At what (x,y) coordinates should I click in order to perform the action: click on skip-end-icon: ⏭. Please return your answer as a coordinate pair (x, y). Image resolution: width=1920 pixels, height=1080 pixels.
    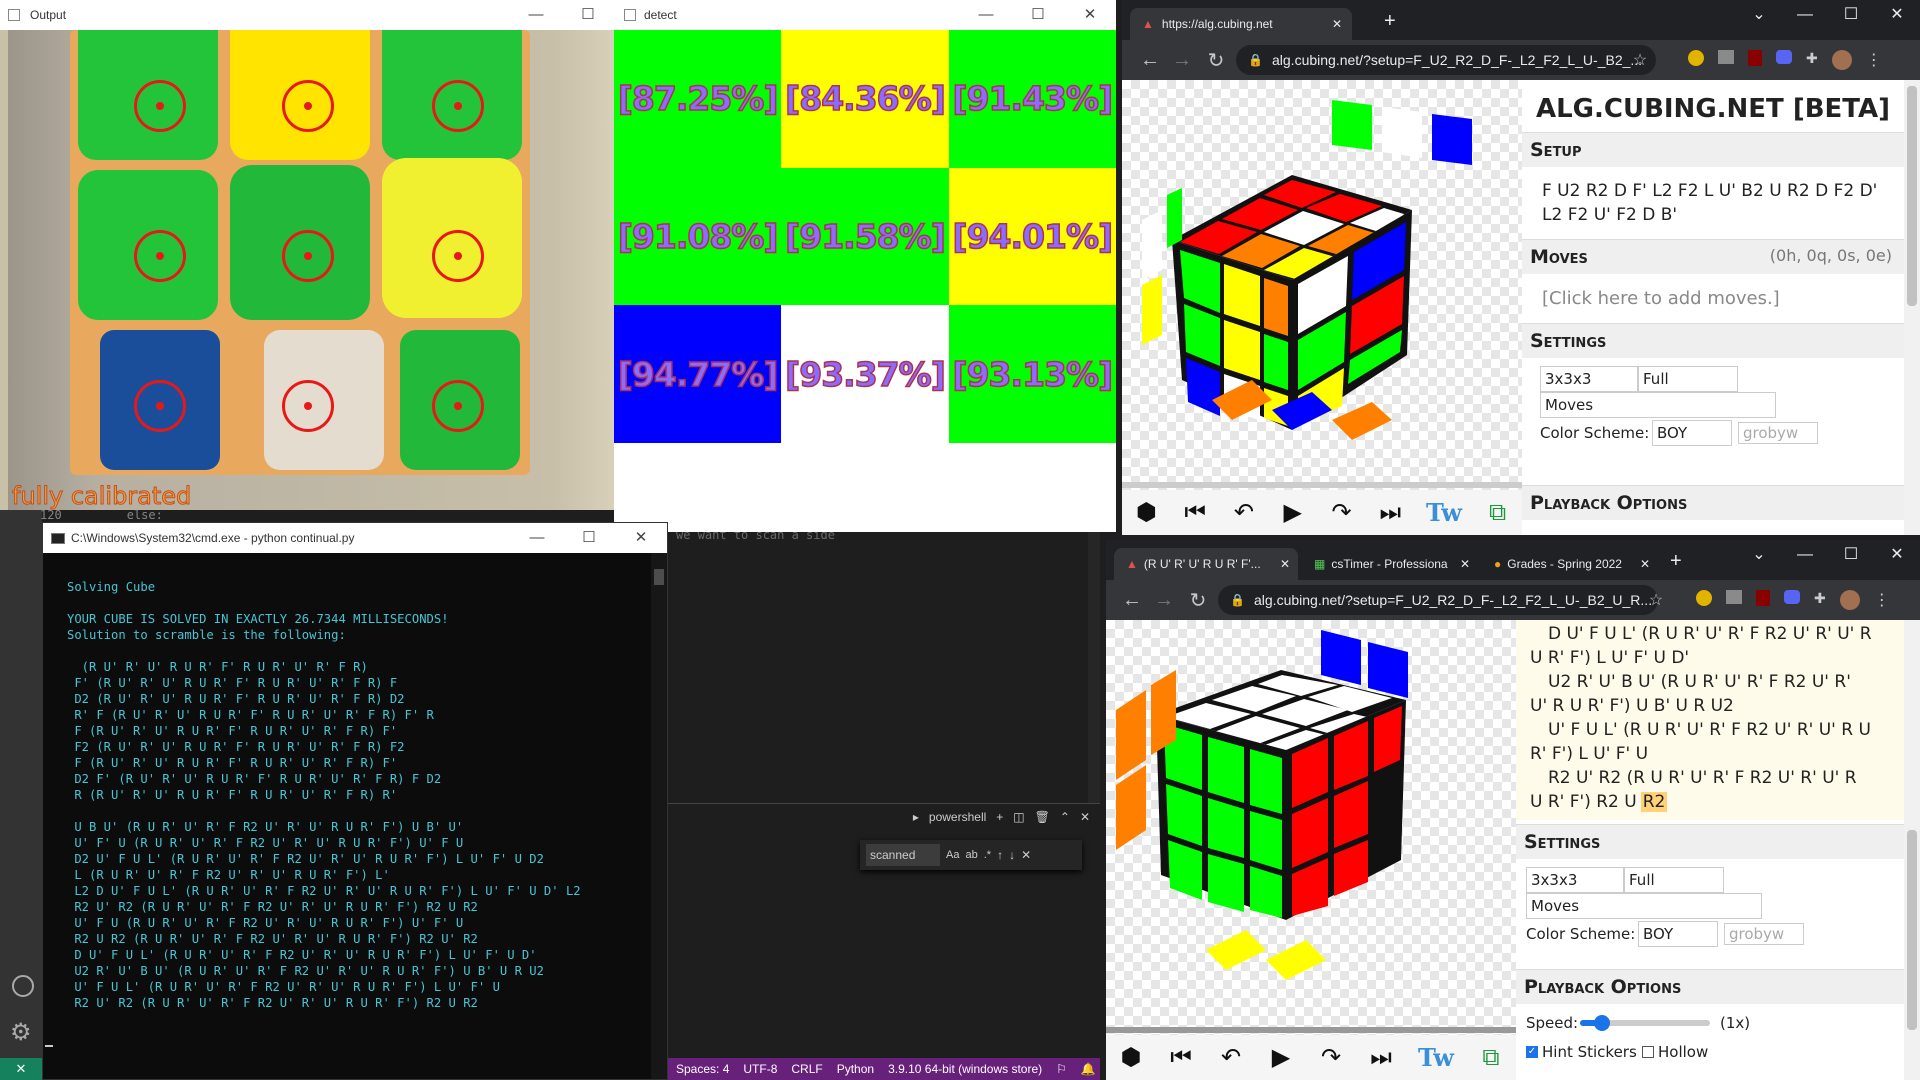
    Looking at the image, I should click on (1381, 1058).